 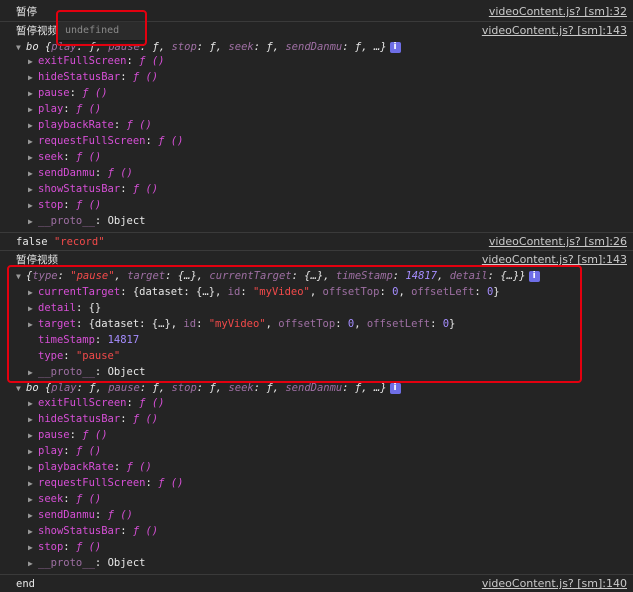 What do you see at coordinates (92, 141) in the screenshot?
I see `property-key: requestFullScreen` at bounding box center [92, 141].